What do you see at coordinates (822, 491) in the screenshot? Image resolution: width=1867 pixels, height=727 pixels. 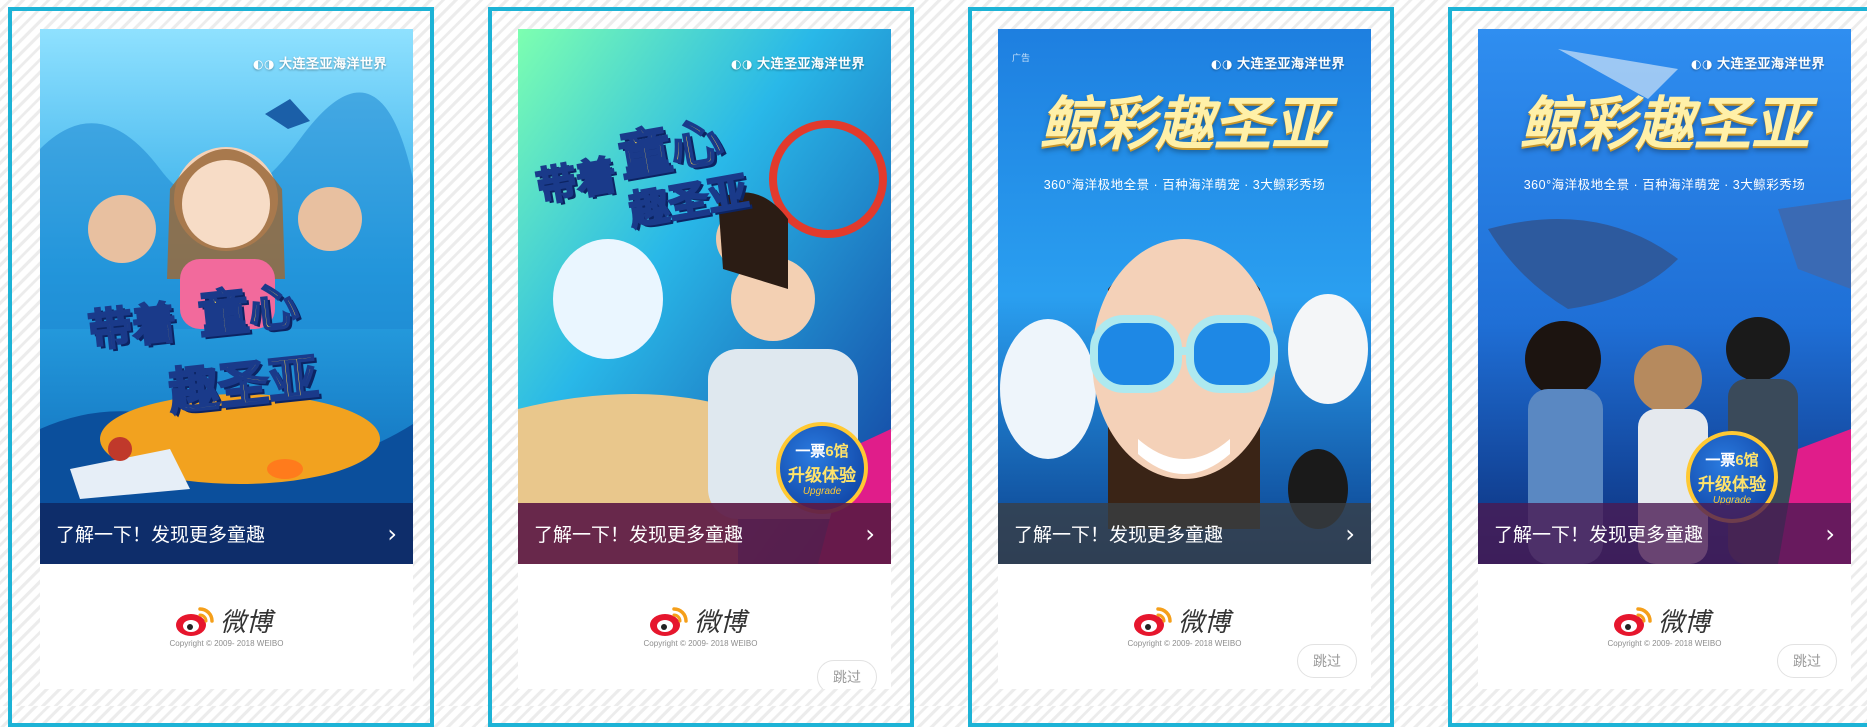 I see `badge-line-3: Upgrade` at bounding box center [822, 491].